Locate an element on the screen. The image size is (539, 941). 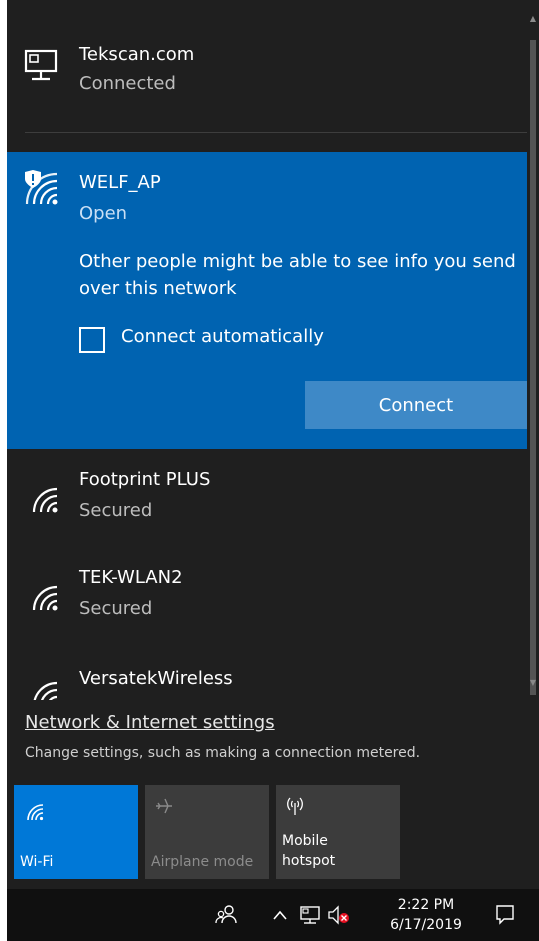
taskbar-clock: 2:22 PM 6/17/2019 is located at coordinates (426, 915).